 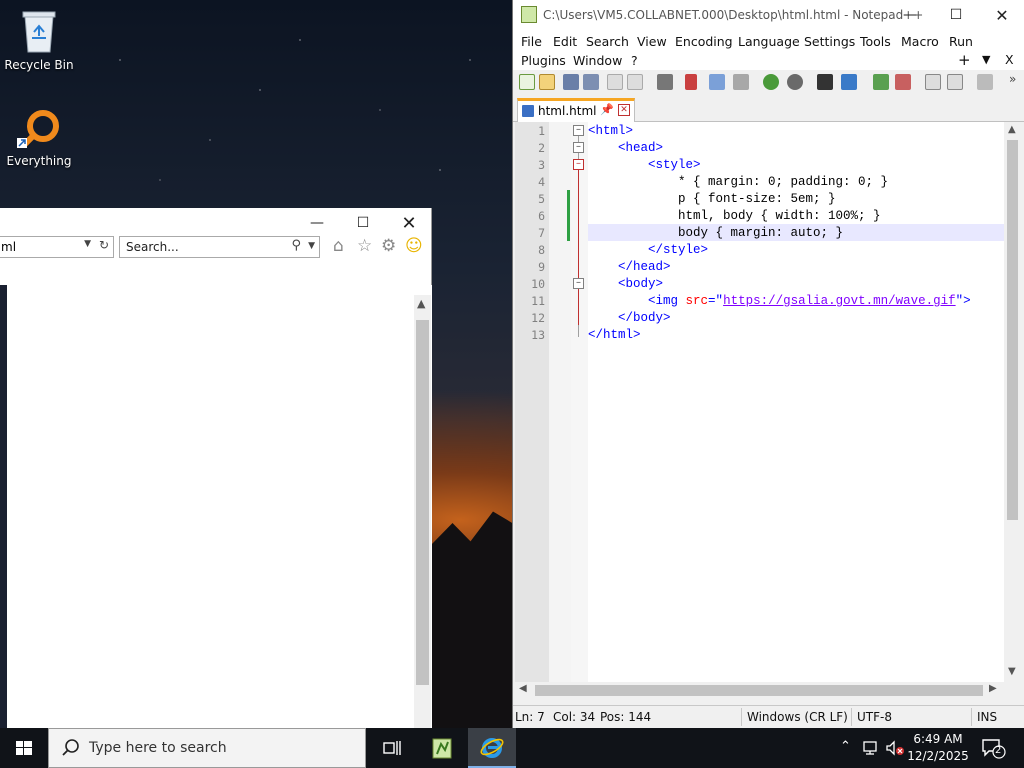 I want to click on sync-vertical-icon, so click(x=933, y=82).